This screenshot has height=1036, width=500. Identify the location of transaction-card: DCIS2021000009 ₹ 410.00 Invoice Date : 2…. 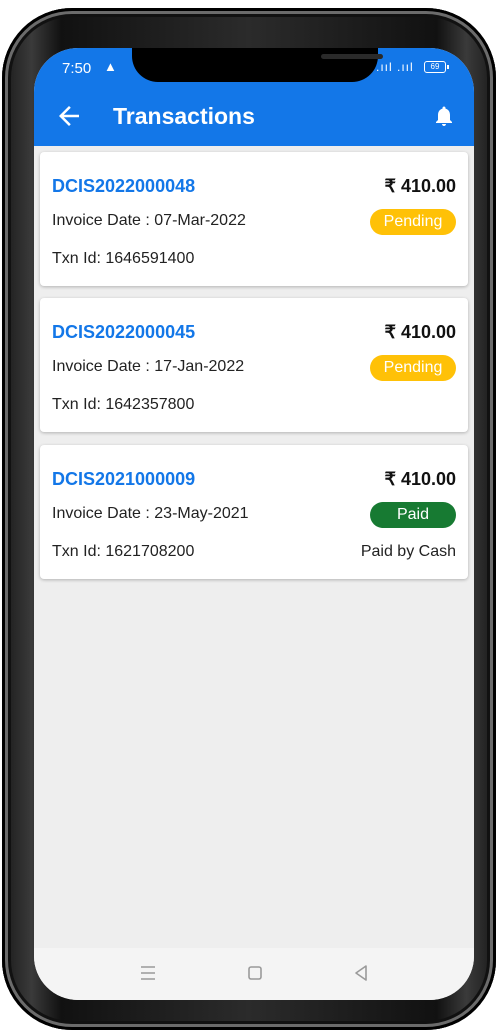
(254, 512).